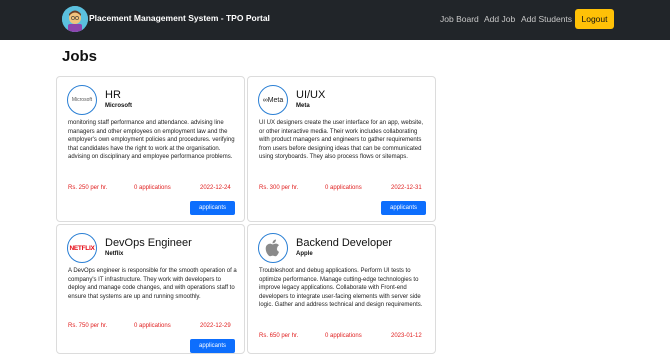 Image resolution: width=670 pixels, height=354 pixels. Describe the element at coordinates (303, 106) in the screenshot. I see `company-name: Meta` at that location.